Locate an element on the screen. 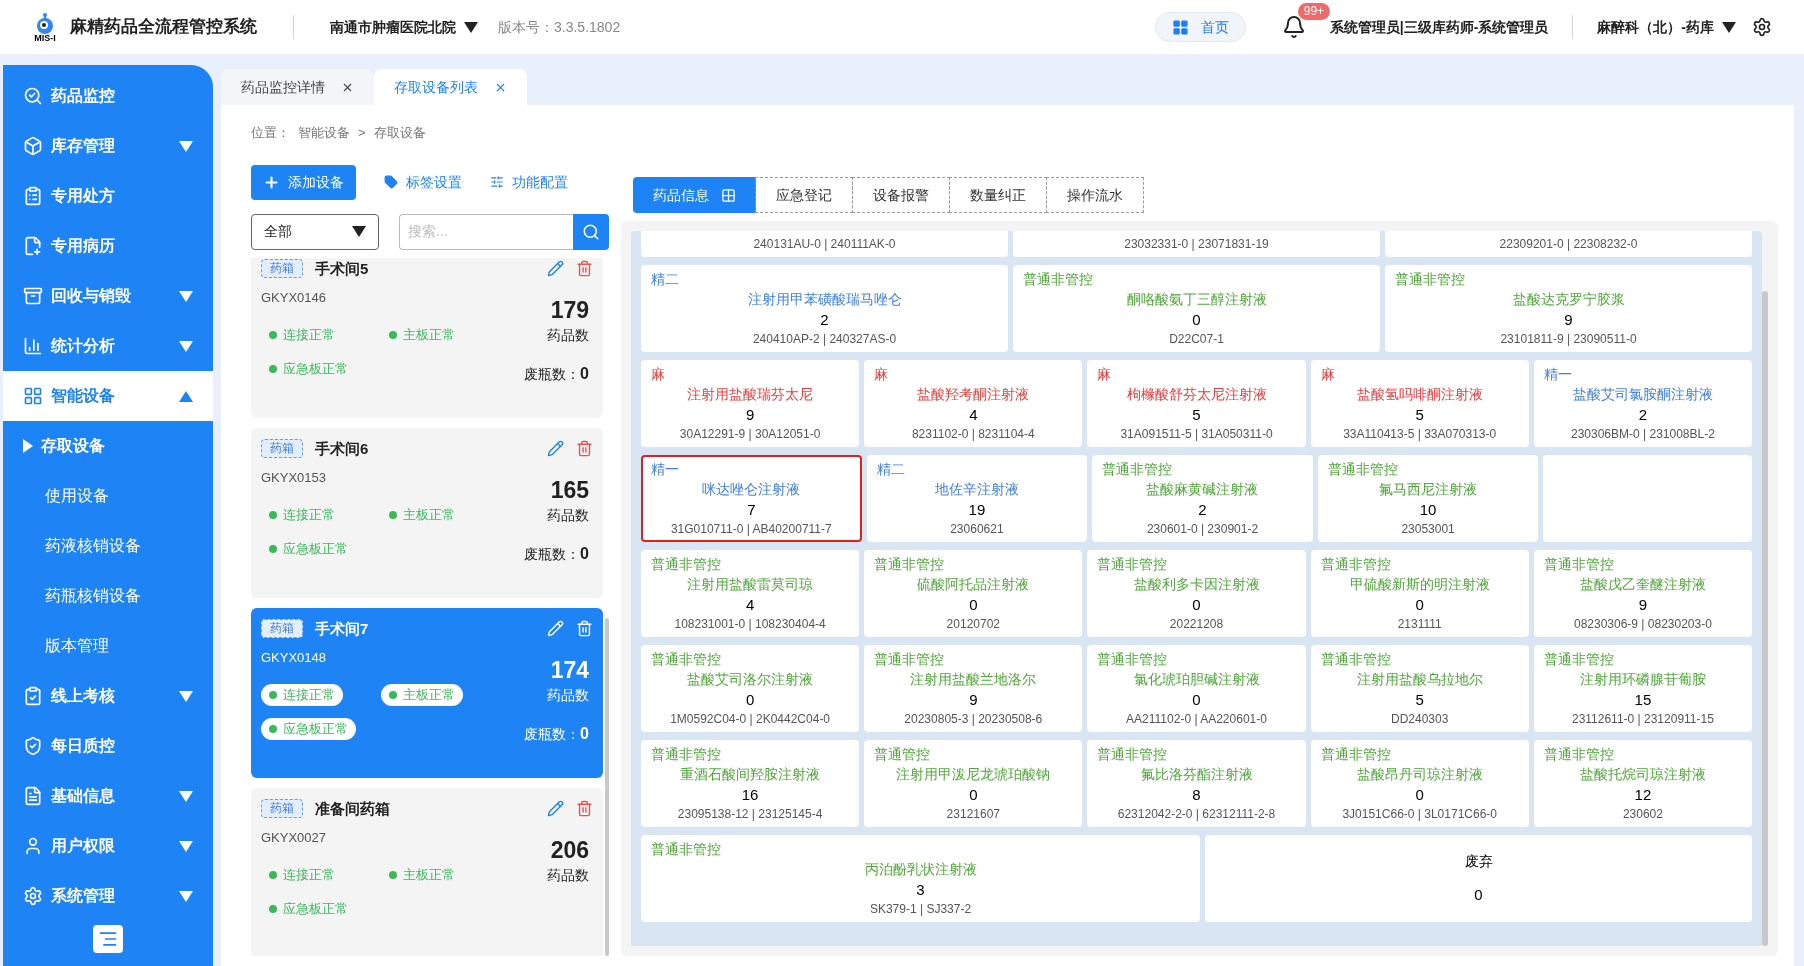 This screenshot has width=1804, height=966. drug-cell: 精二 地佐辛注射液 19 23060621 is located at coordinates (977, 498).